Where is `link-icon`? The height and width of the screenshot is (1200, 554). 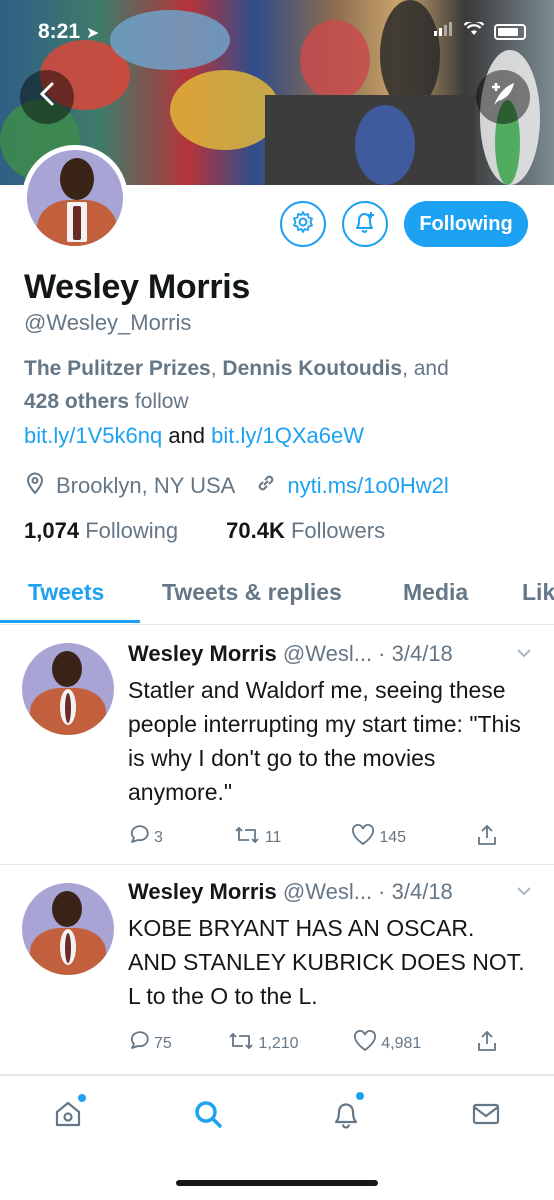
link-icon is located at coordinates (266, 486).